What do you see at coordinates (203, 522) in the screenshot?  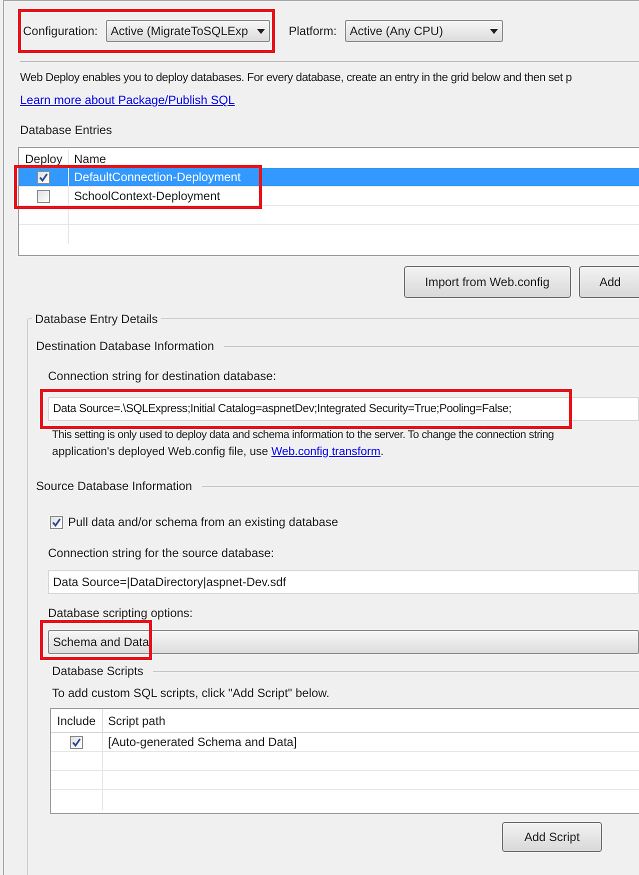 I see `checkbox-label: Pull data and/or schema from an existing database` at bounding box center [203, 522].